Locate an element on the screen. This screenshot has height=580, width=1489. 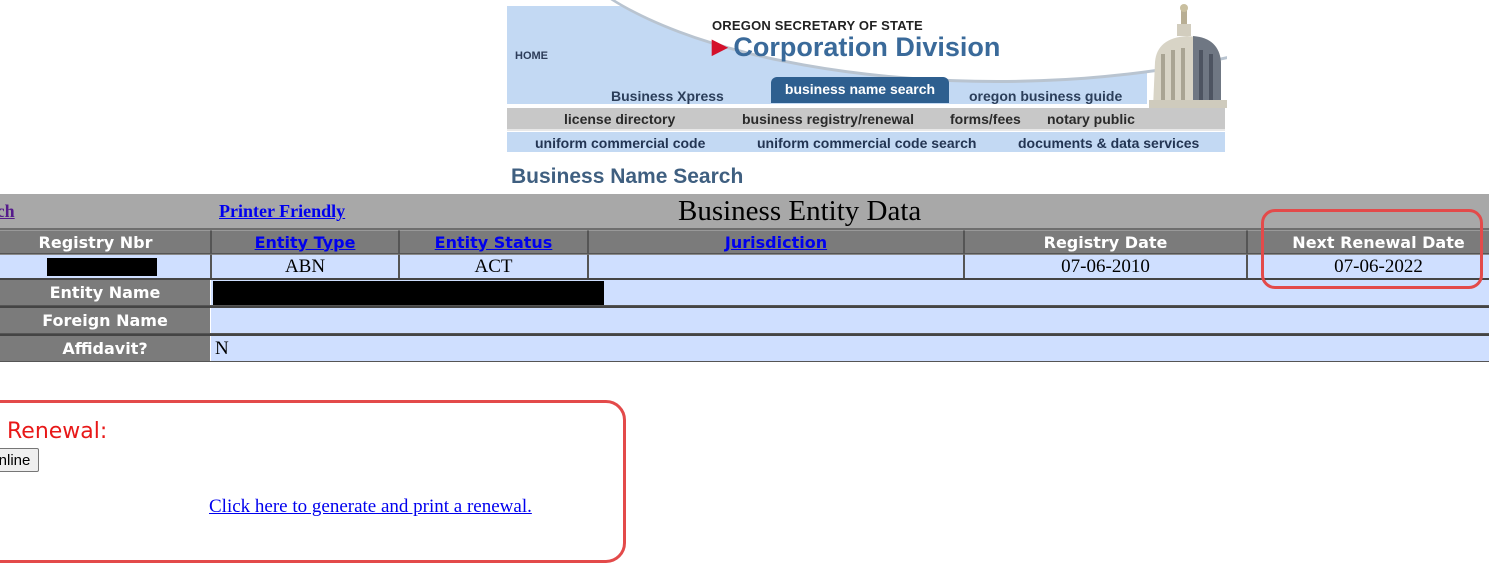
nav-notary-public: notary public is located at coordinates (1091, 119).